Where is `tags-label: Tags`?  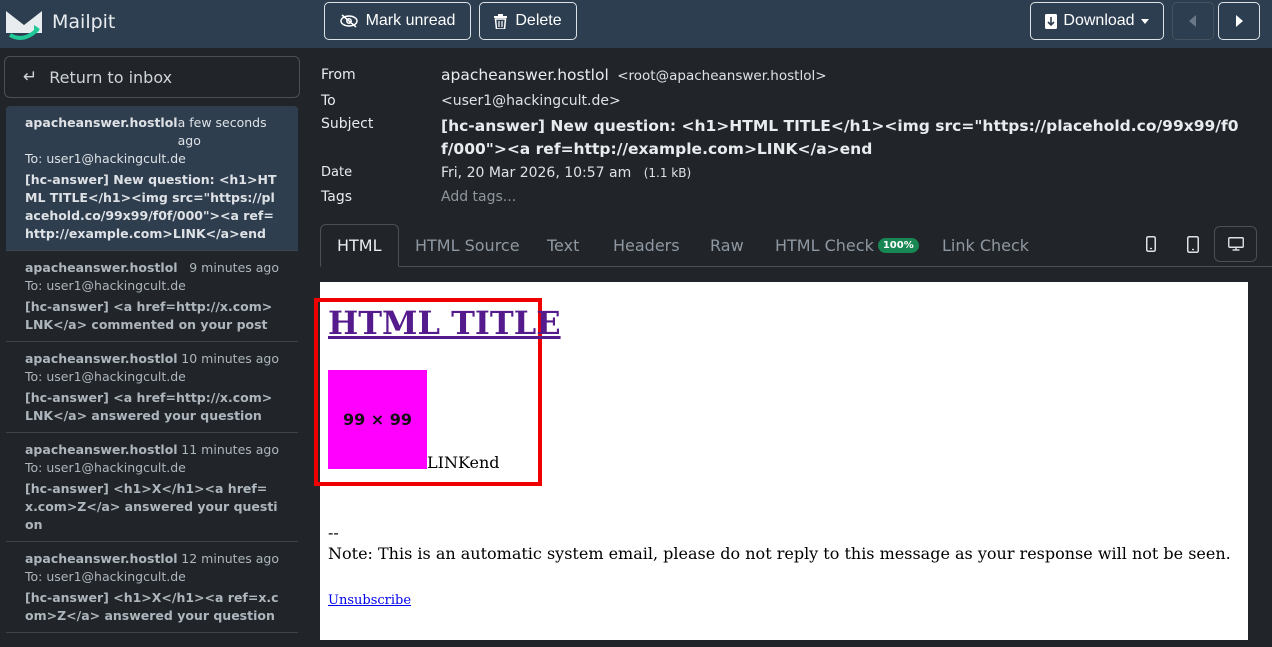 tags-label: Tags is located at coordinates (336, 197).